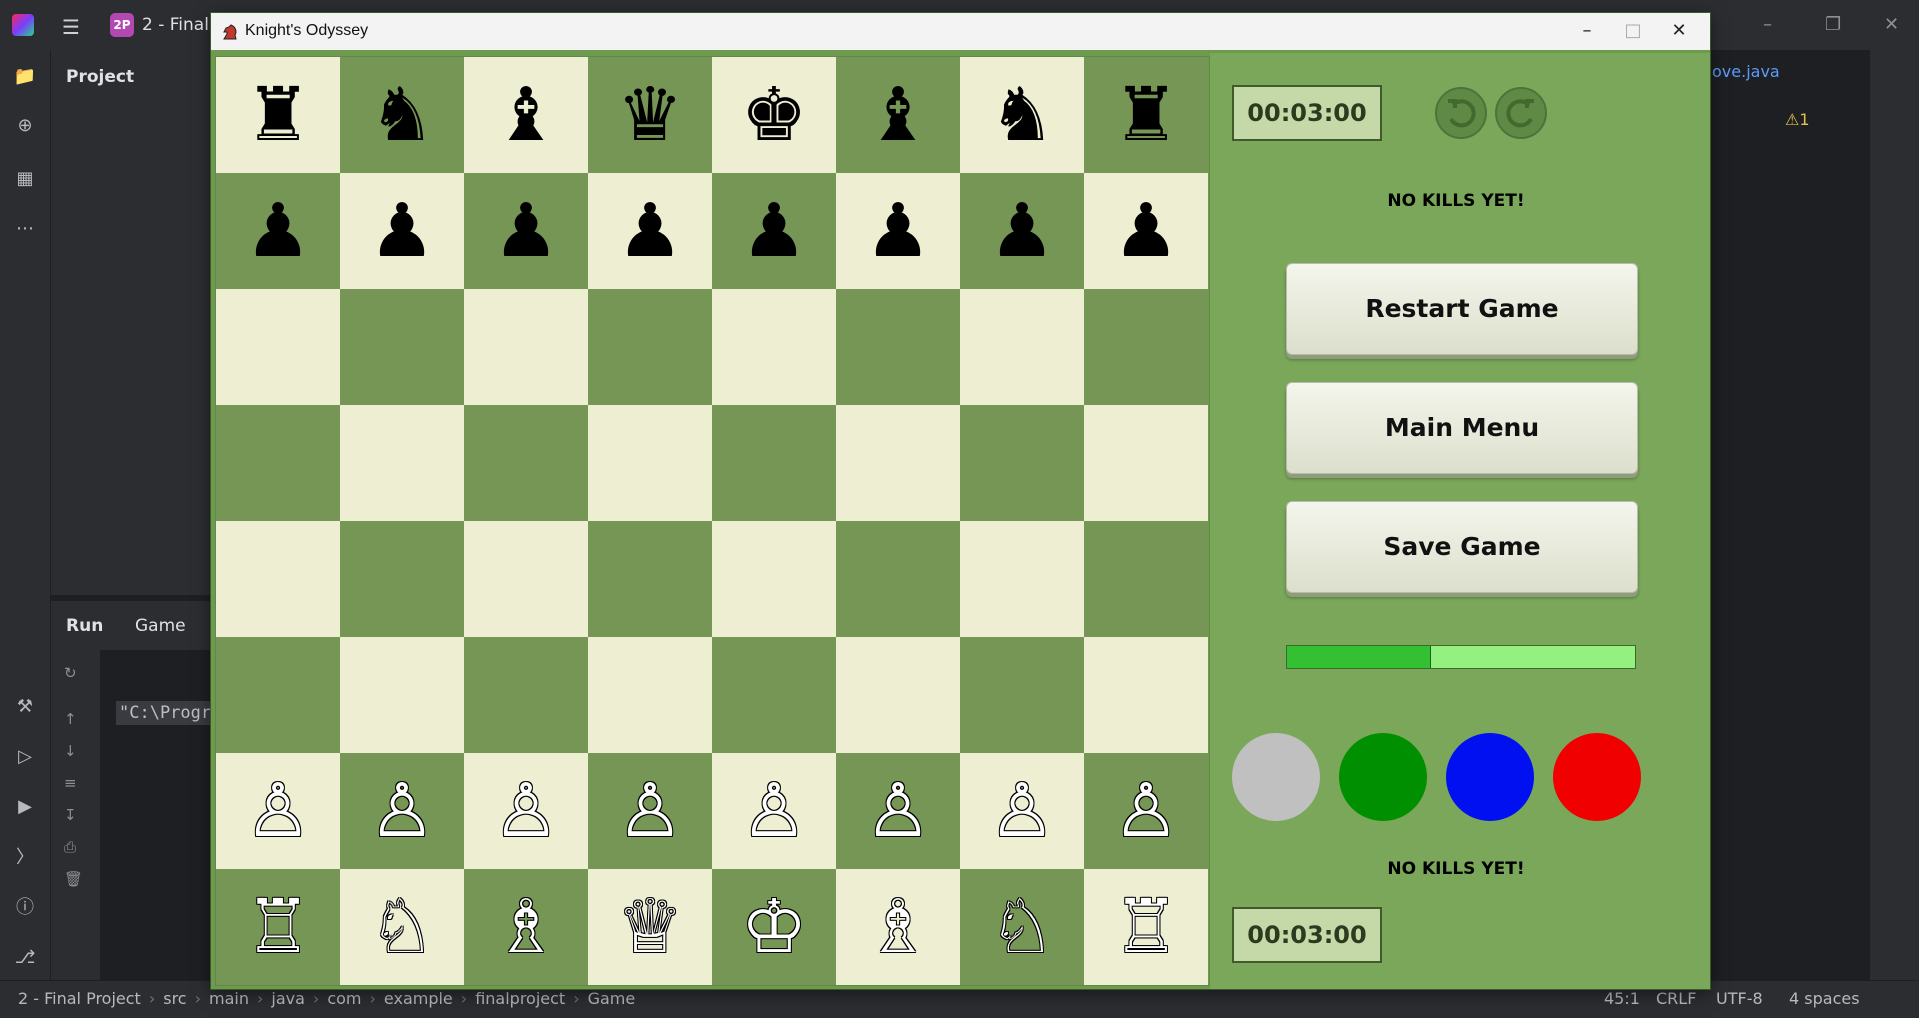 Image resolution: width=1919 pixels, height=1018 pixels. What do you see at coordinates (71, 27) in the screenshot?
I see `main-menu-icon: ☰` at bounding box center [71, 27].